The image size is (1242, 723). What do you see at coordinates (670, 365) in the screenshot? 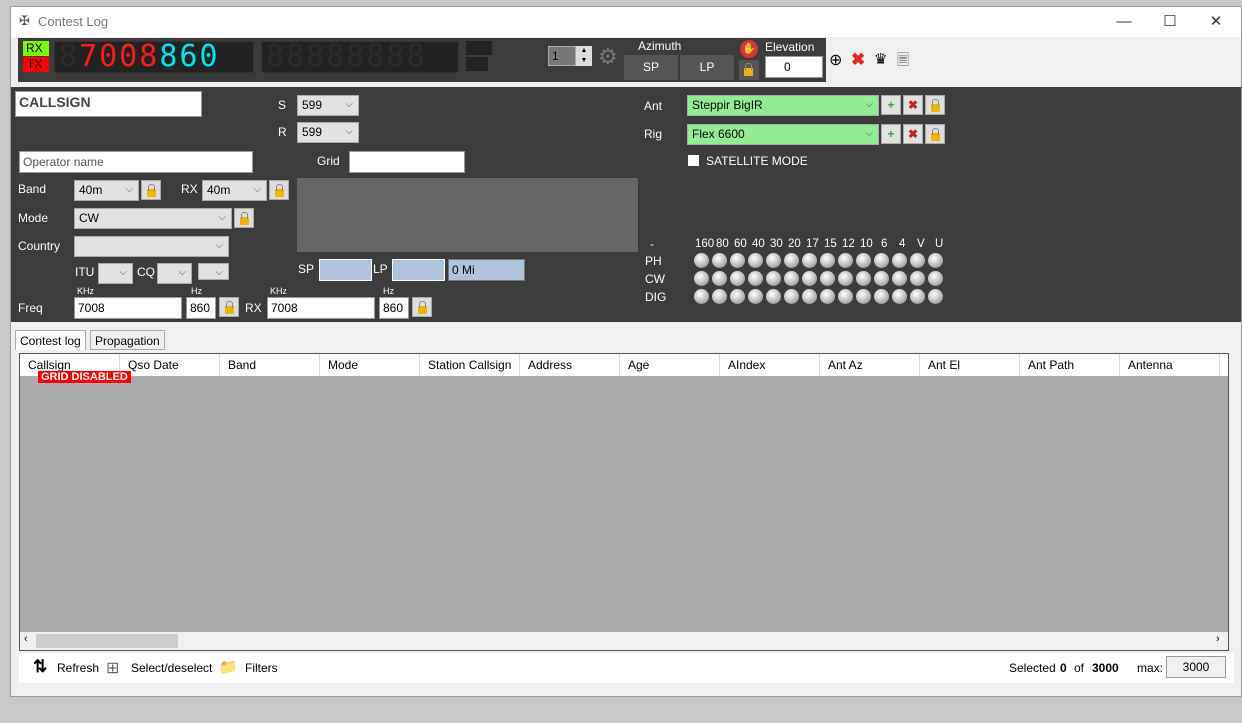
I see `column-header: Age` at bounding box center [670, 365].